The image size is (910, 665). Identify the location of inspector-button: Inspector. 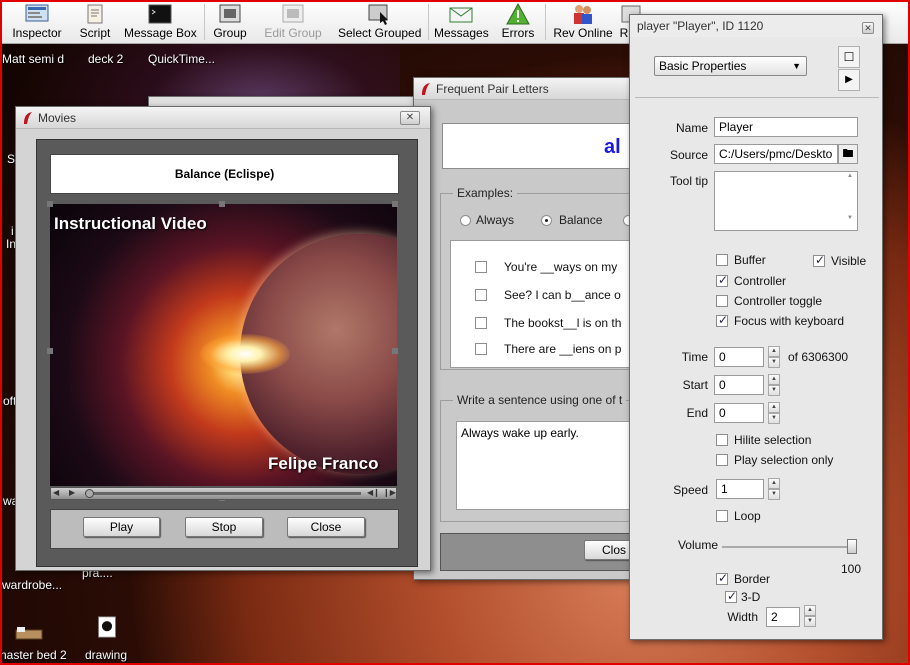
(37, 21).